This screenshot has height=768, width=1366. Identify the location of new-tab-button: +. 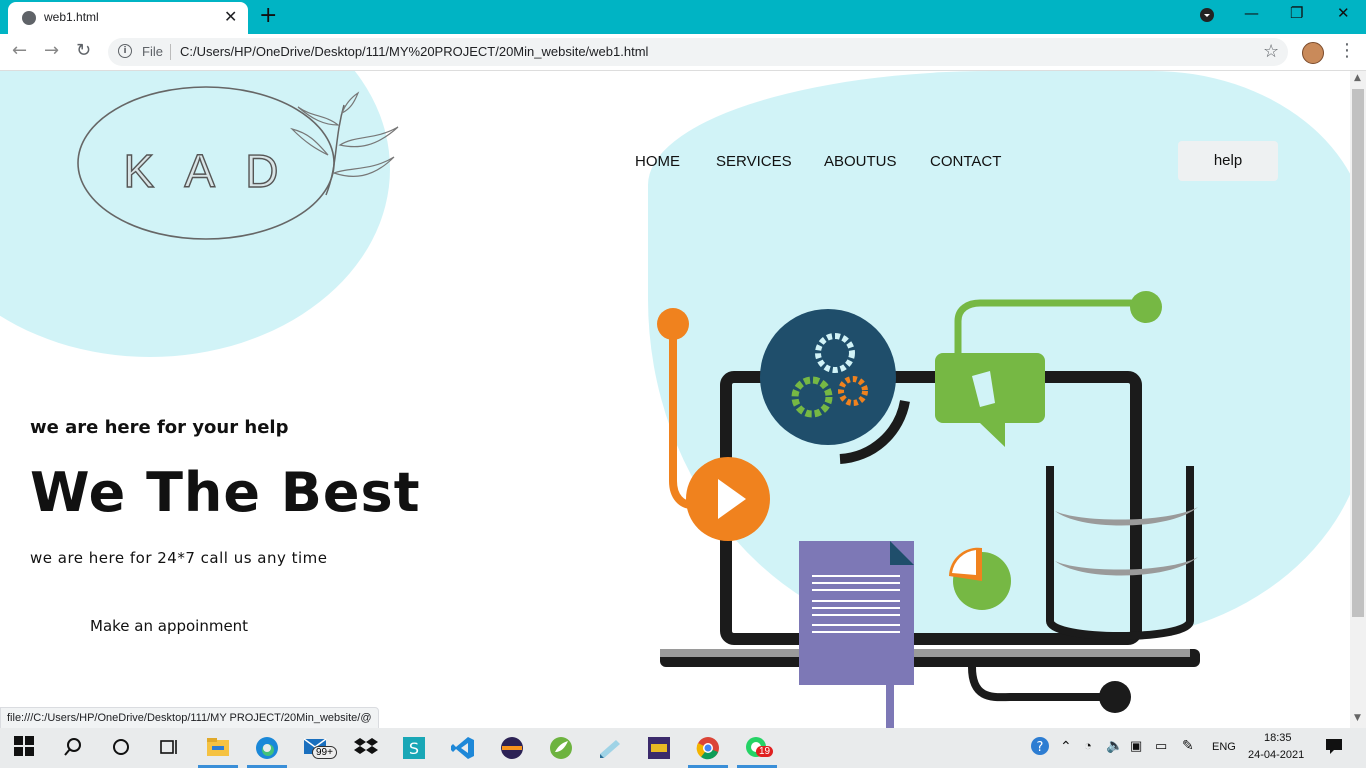
(268, 15).